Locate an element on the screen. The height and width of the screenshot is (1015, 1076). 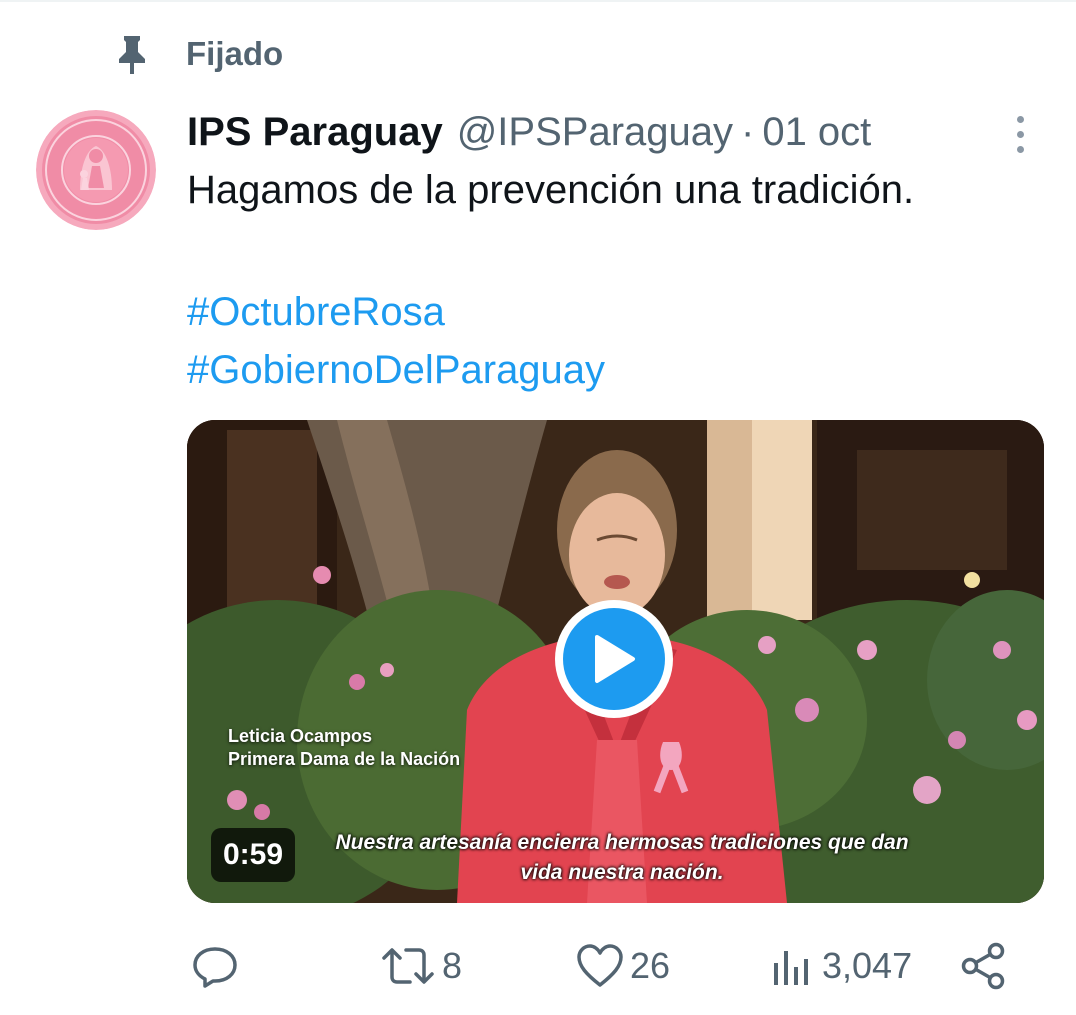
ips-logo is located at coordinates (96, 170).